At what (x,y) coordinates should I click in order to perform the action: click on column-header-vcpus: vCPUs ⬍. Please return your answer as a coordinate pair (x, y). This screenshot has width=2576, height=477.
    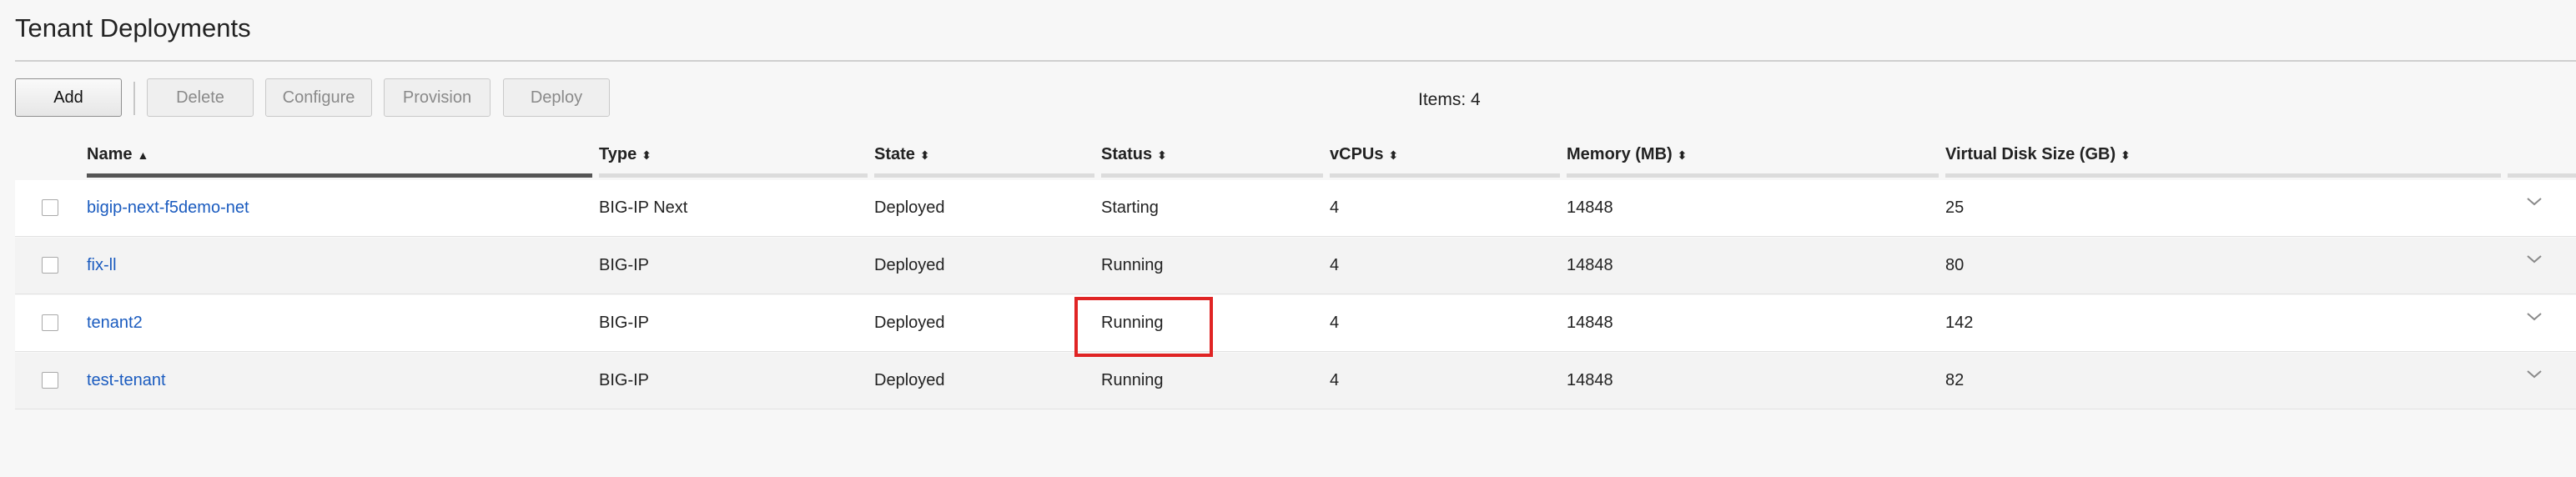
    Looking at the image, I should click on (1364, 154).